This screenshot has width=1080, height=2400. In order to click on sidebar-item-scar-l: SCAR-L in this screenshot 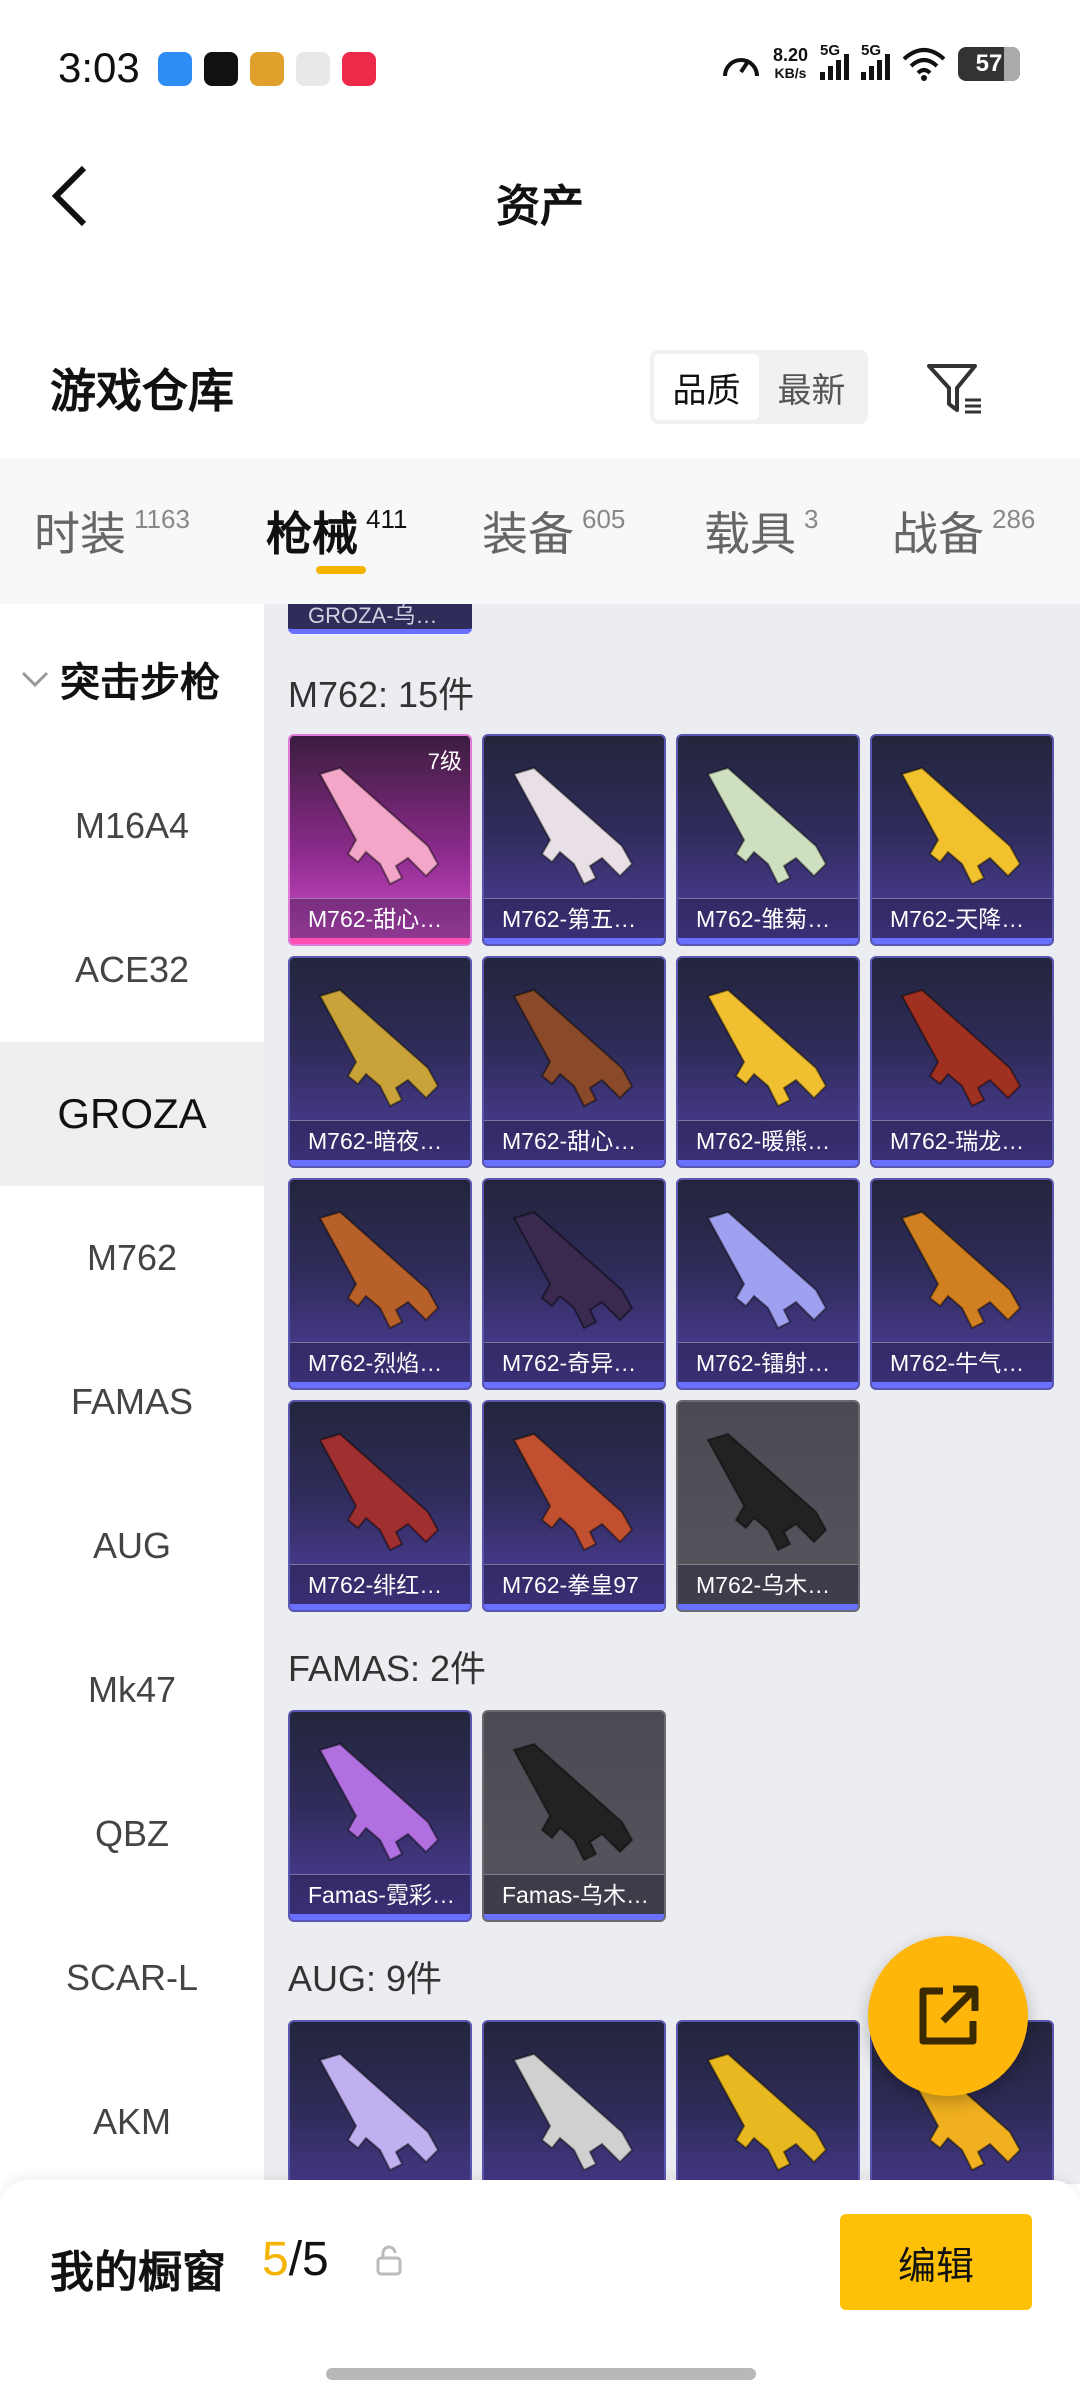, I will do `click(132, 1978)`.